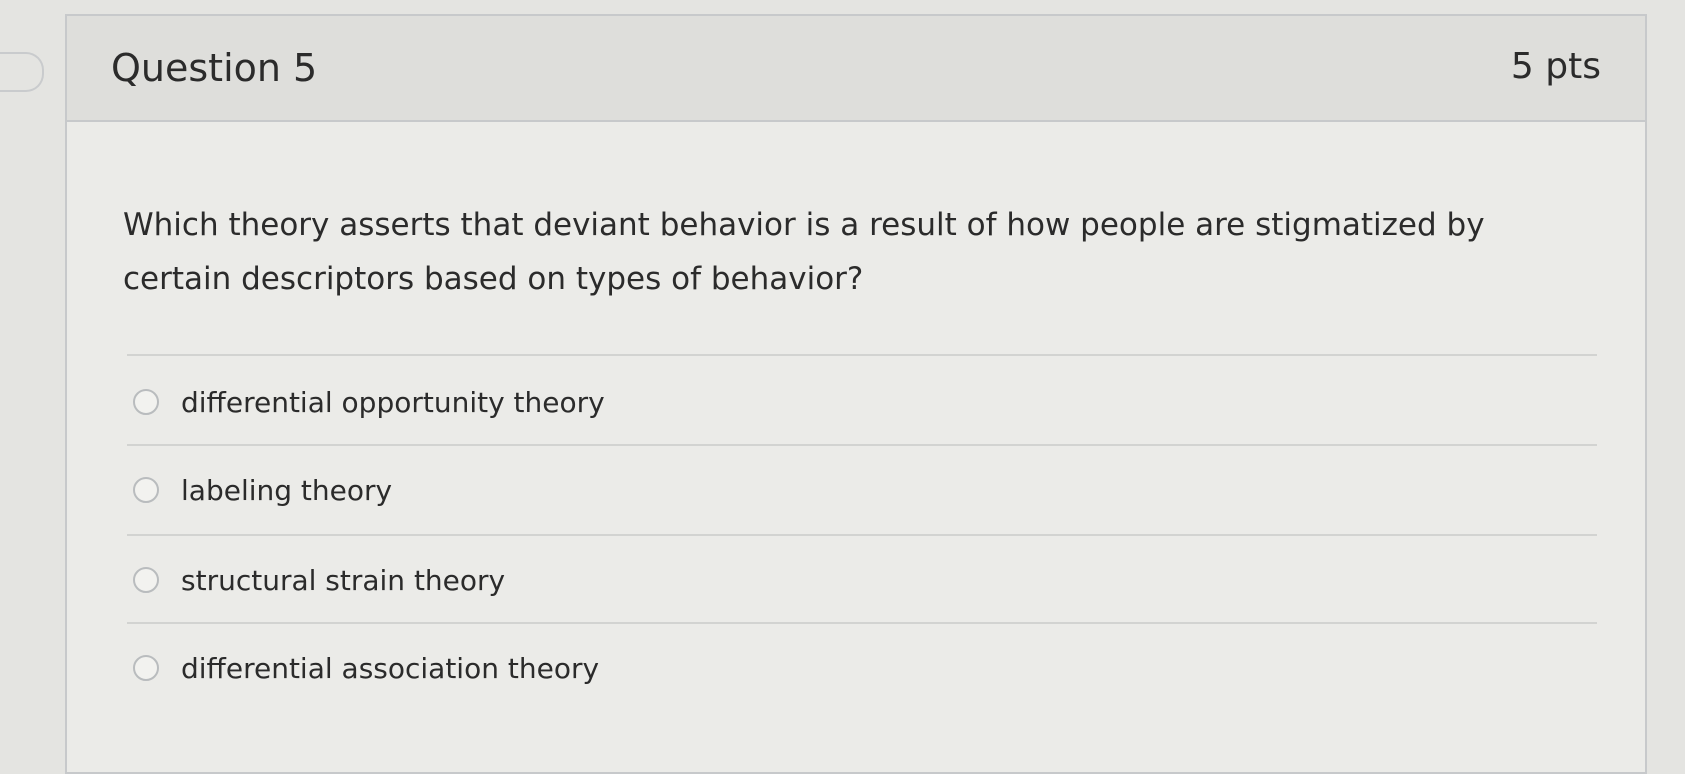 This screenshot has width=1685, height=774. I want to click on answer-label: labeling theory, so click(287, 490).